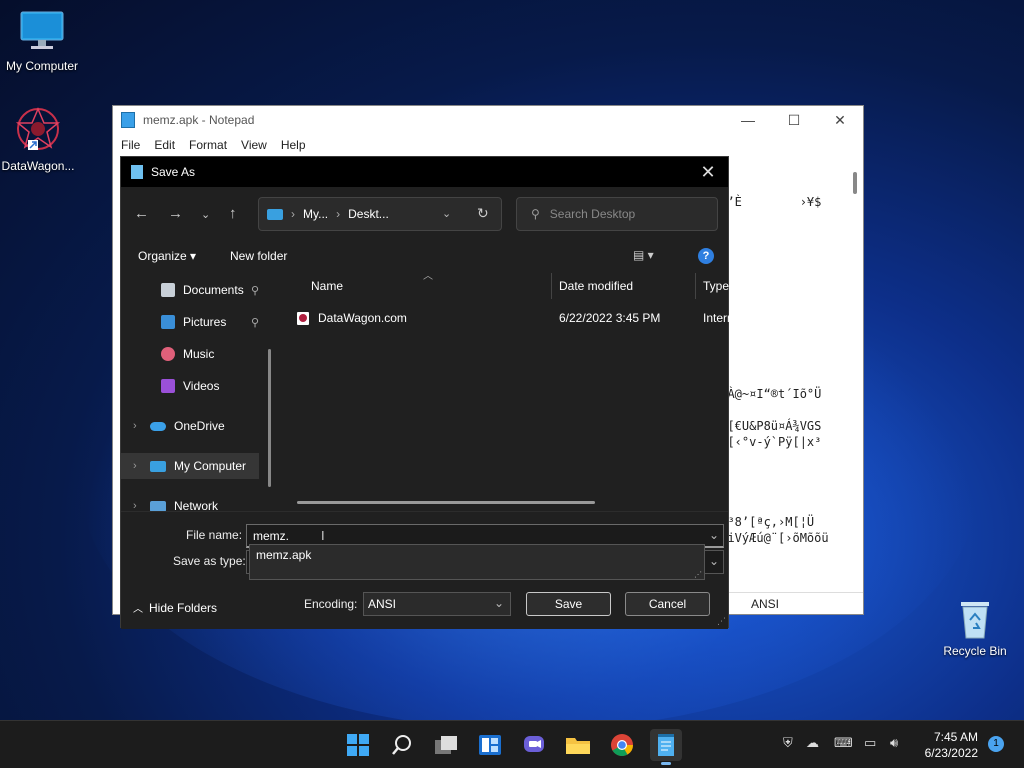 This screenshot has width=1024, height=768. I want to click on encoding-value: ANSI, so click(382, 604).